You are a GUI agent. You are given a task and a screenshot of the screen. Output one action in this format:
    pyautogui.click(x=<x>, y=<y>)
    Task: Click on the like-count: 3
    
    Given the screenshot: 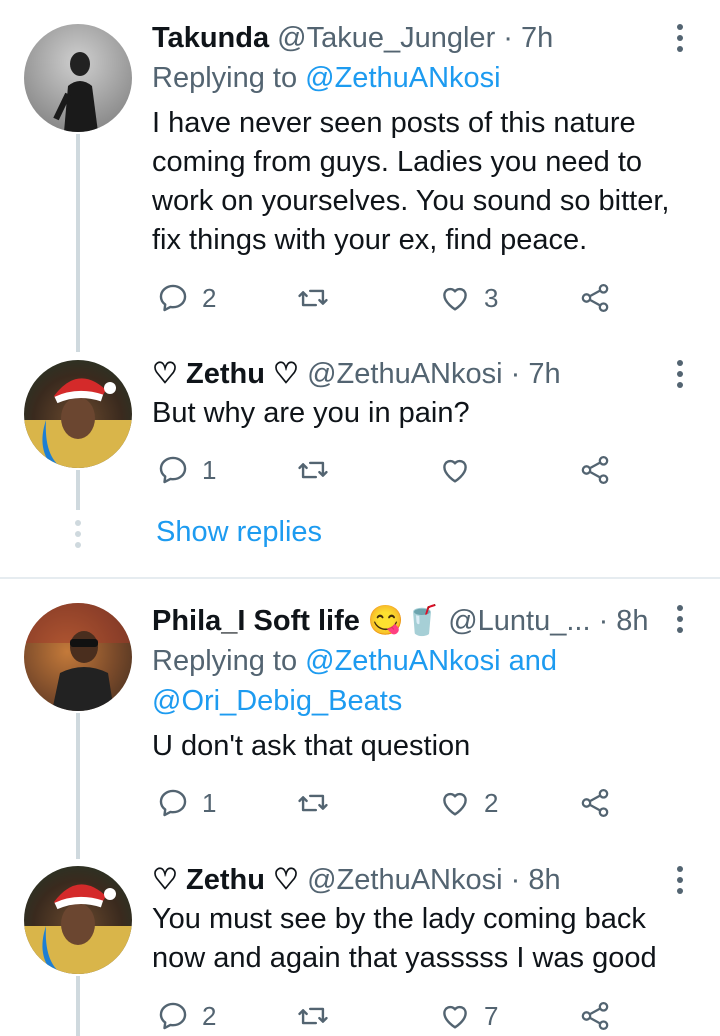 What is the action you would take?
    pyautogui.click(x=491, y=297)
    